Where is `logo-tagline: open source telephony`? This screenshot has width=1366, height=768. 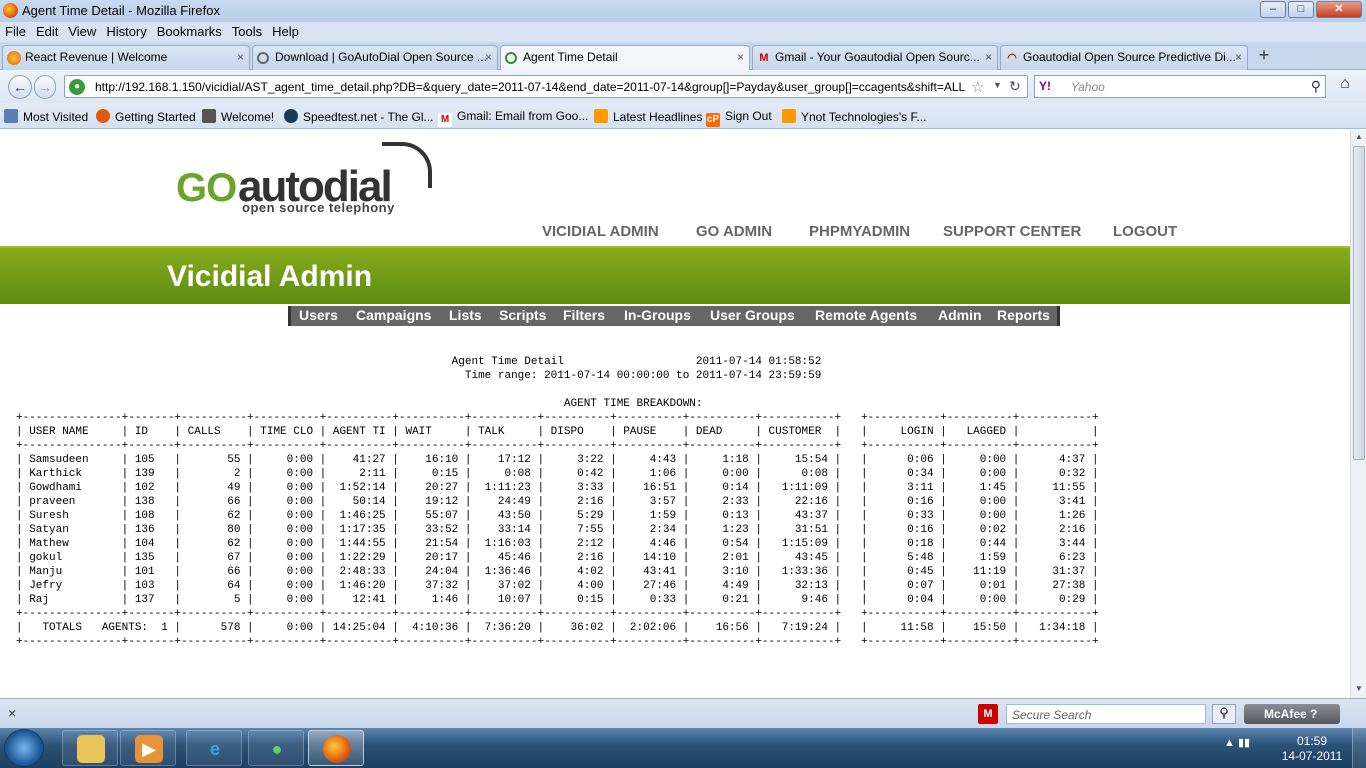 logo-tagline: open source telephony is located at coordinates (318, 207).